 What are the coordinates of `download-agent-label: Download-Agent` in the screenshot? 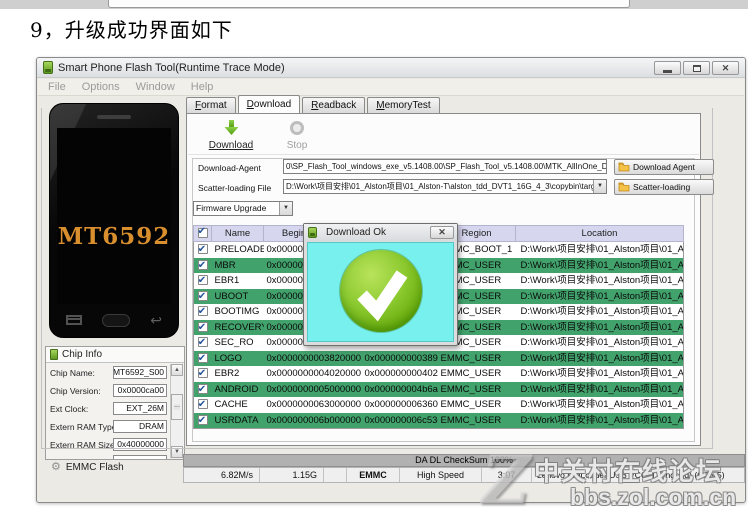 It's located at (229, 168).